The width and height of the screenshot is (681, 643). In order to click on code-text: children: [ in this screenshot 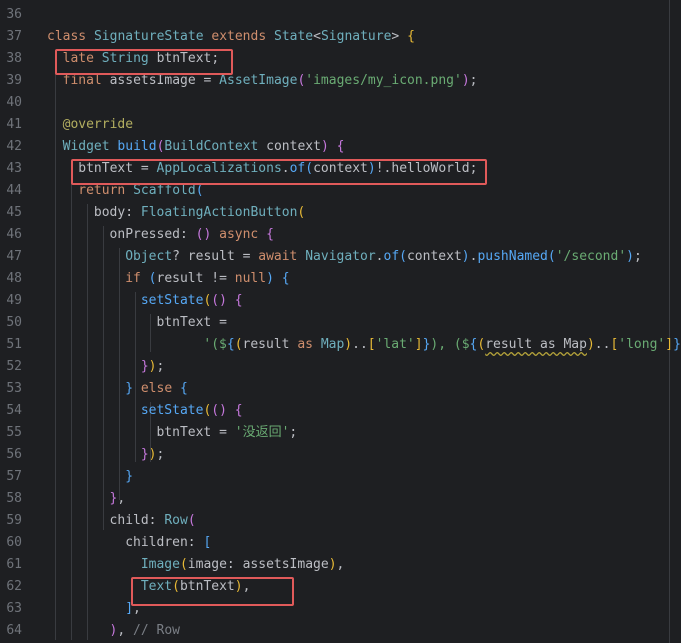, I will do `click(168, 543)`.